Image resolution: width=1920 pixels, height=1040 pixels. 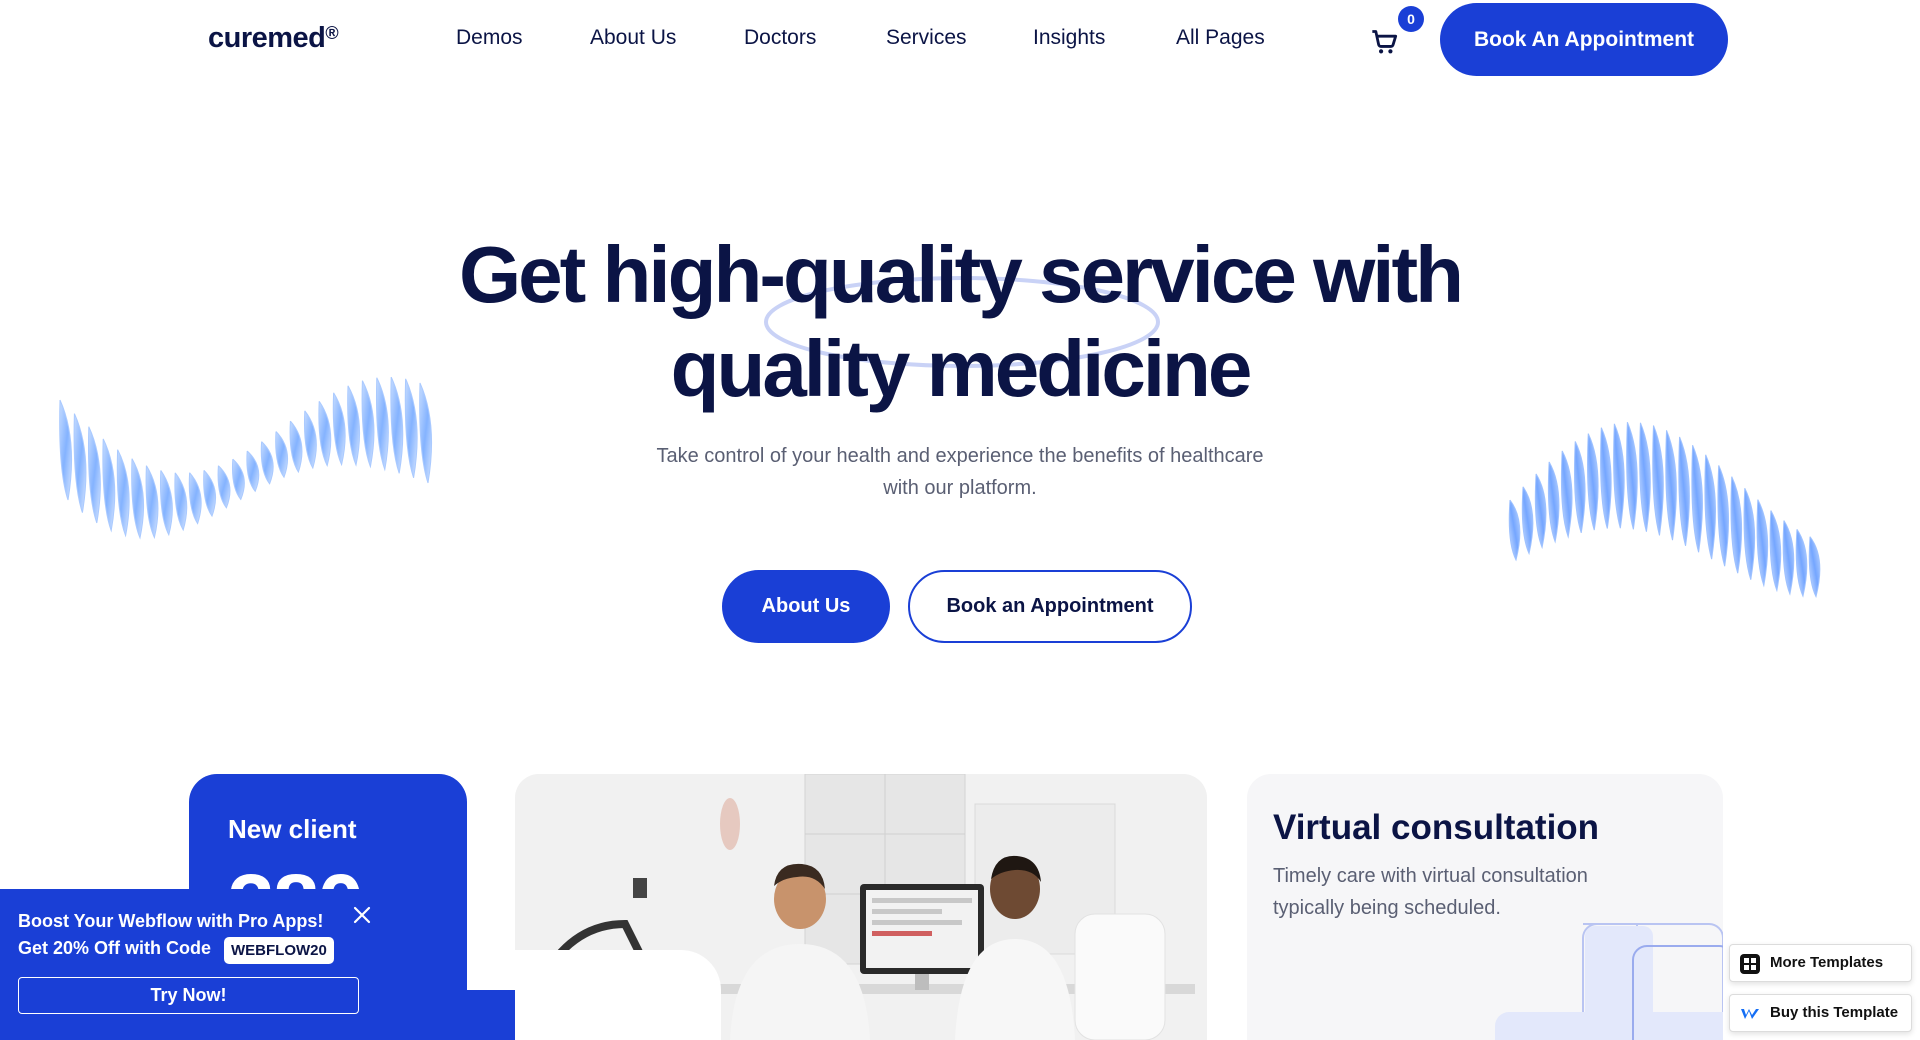 I want to click on nav-item-doctors: Doctors, so click(x=780, y=38).